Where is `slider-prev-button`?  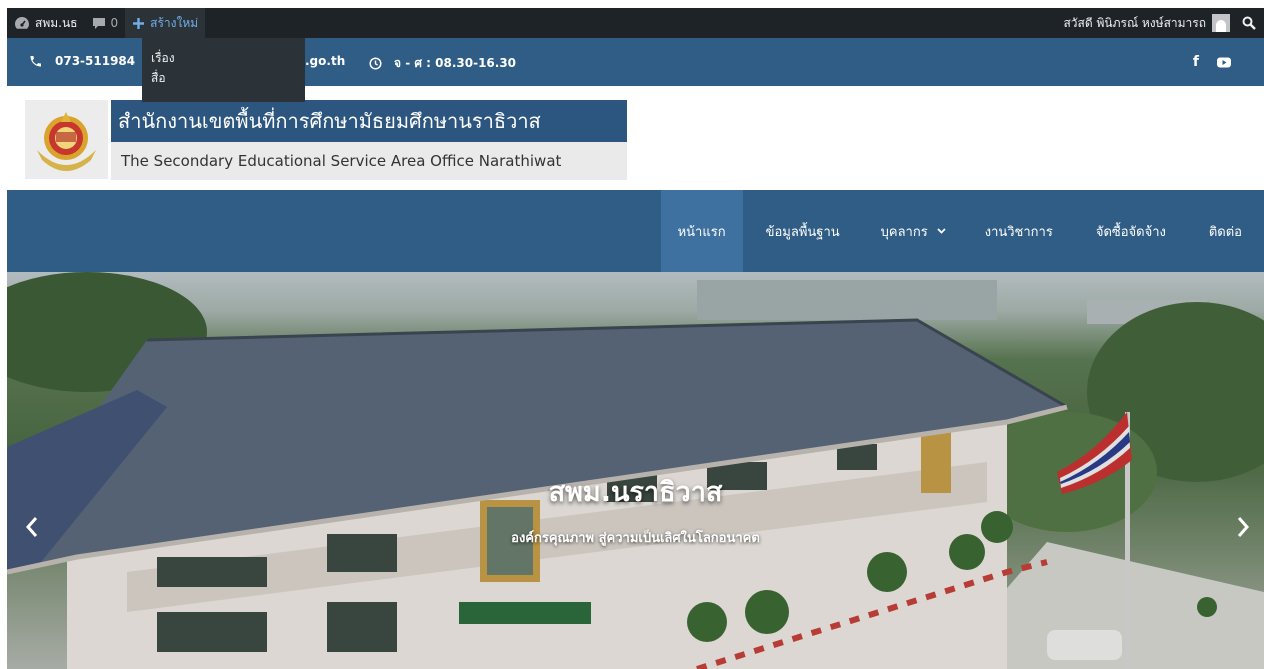
slider-prev-button is located at coordinates (32, 527).